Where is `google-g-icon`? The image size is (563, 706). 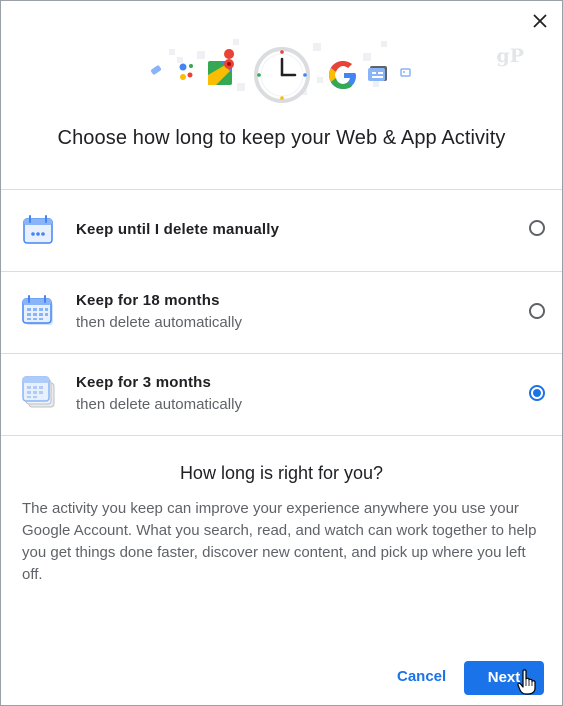
google-g-icon is located at coordinates (342, 75).